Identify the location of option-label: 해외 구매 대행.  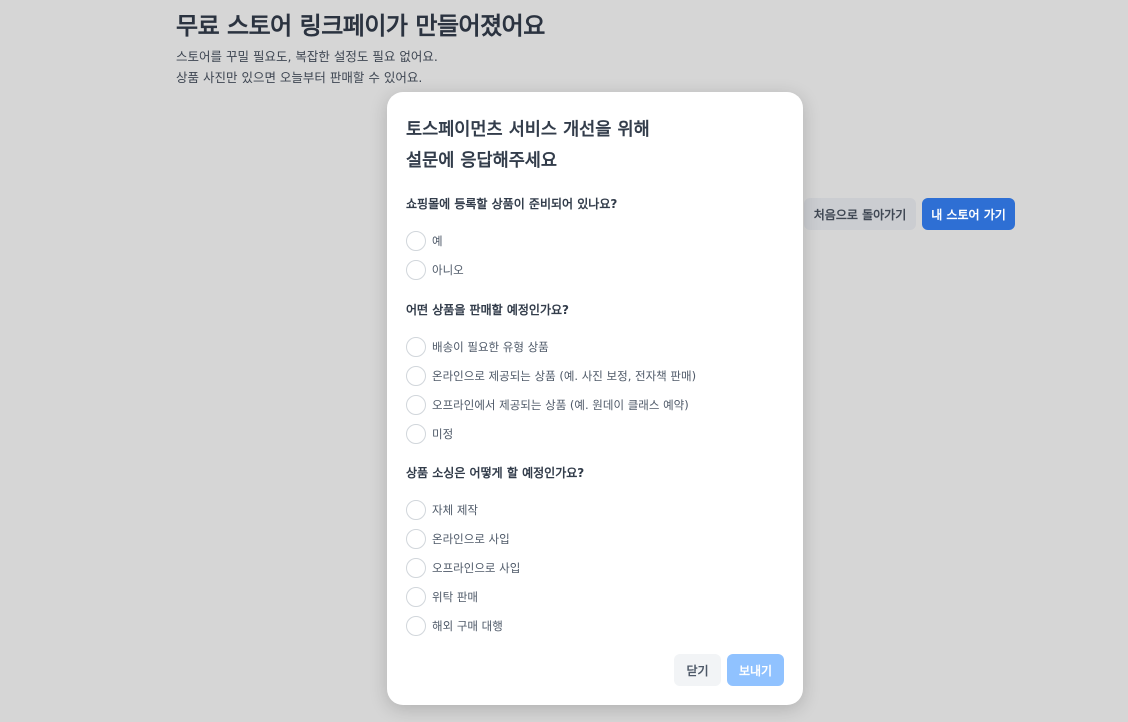
(467, 626).